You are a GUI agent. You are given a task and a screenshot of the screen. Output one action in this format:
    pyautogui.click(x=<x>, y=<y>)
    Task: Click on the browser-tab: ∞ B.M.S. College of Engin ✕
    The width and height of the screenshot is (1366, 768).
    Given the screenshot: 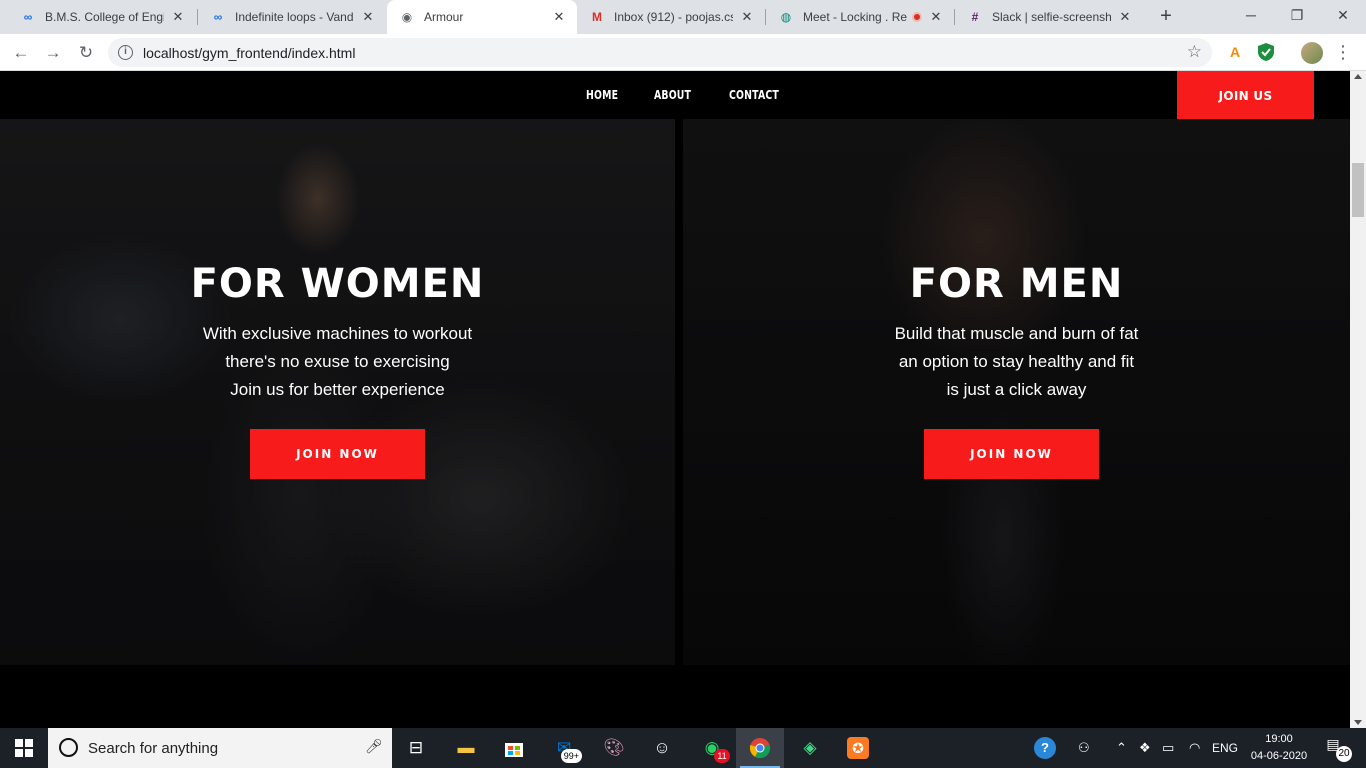 What is the action you would take?
    pyautogui.click(x=102, y=17)
    